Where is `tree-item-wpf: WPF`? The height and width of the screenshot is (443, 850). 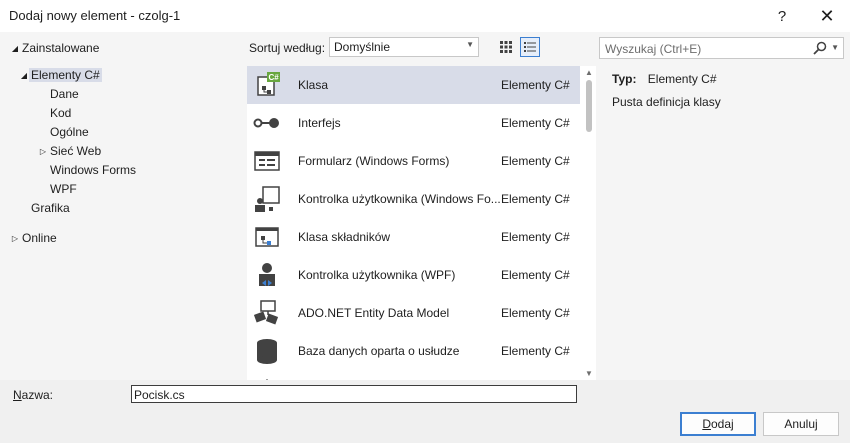 tree-item-wpf: WPF is located at coordinates (63, 189).